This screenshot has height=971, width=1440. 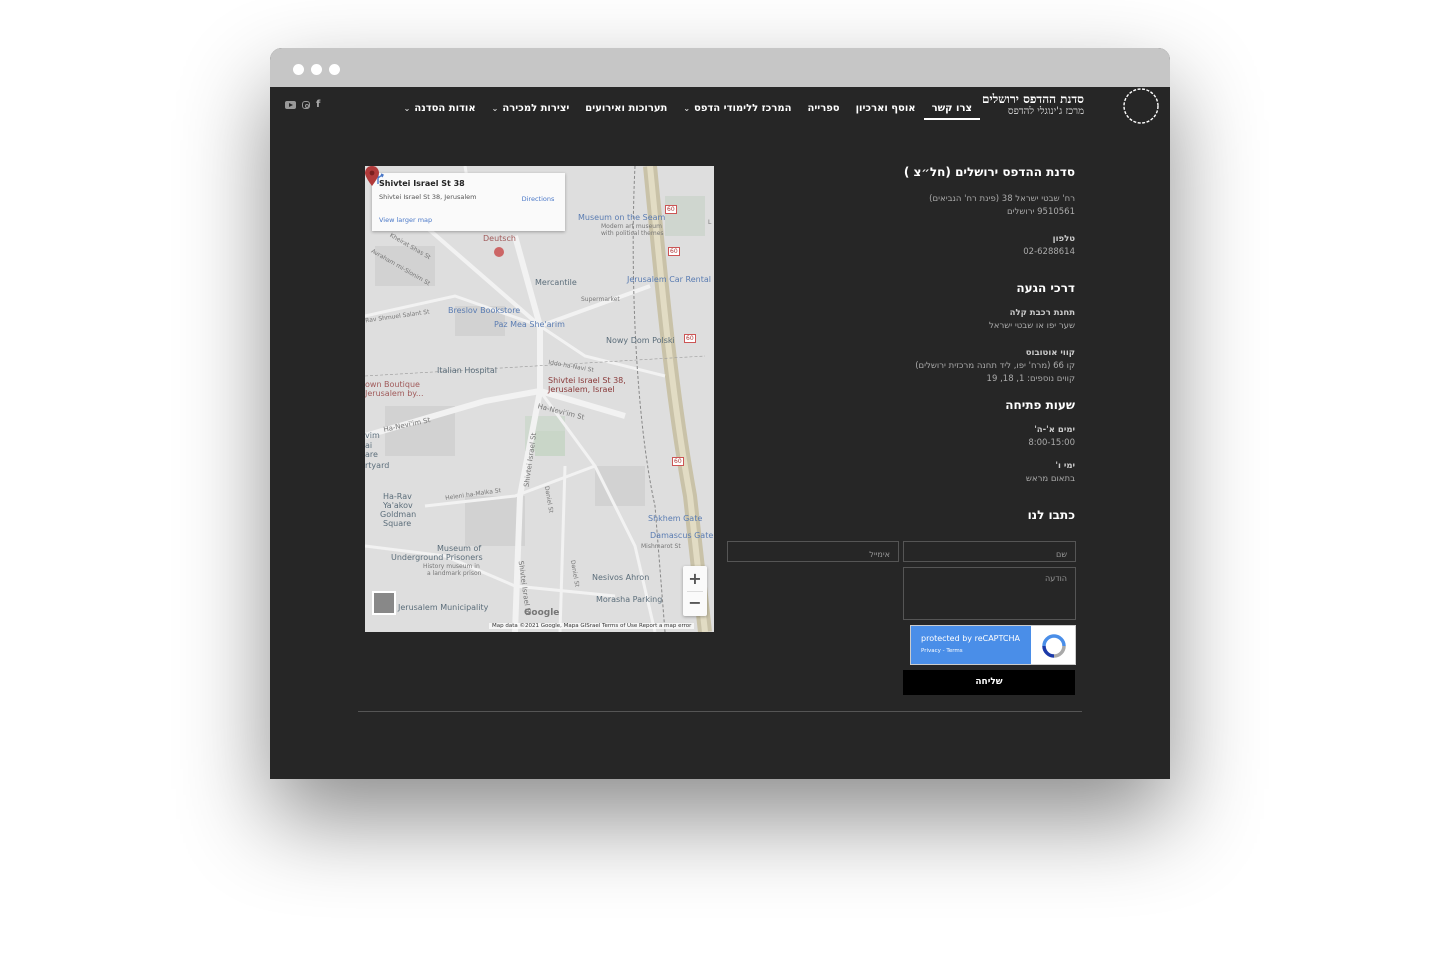 I want to click on map-label: History museum in, so click(x=451, y=566).